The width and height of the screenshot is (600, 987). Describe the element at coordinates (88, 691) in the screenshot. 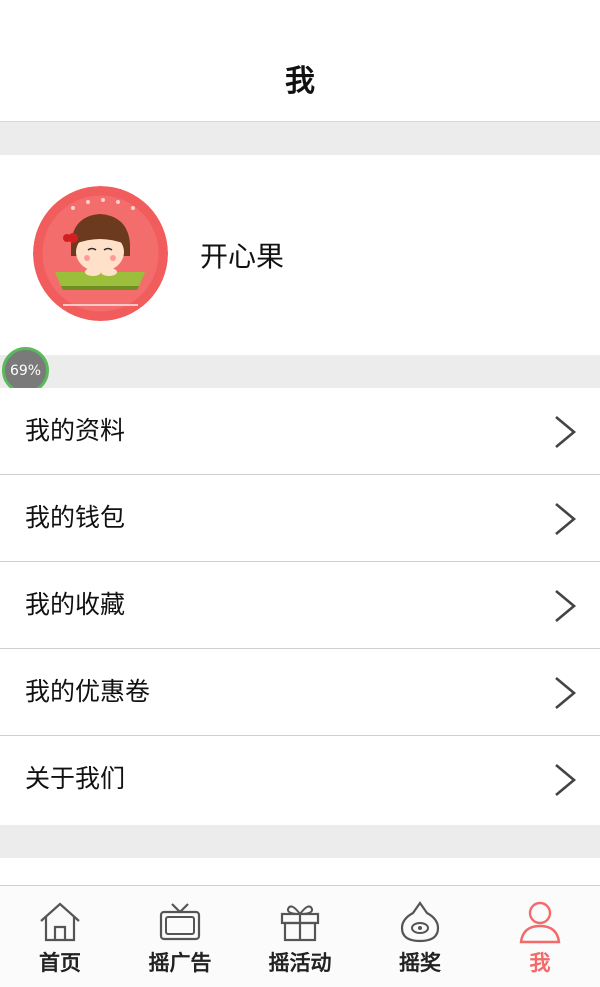

I see `menu-item-label: 我的优惠卷` at that location.